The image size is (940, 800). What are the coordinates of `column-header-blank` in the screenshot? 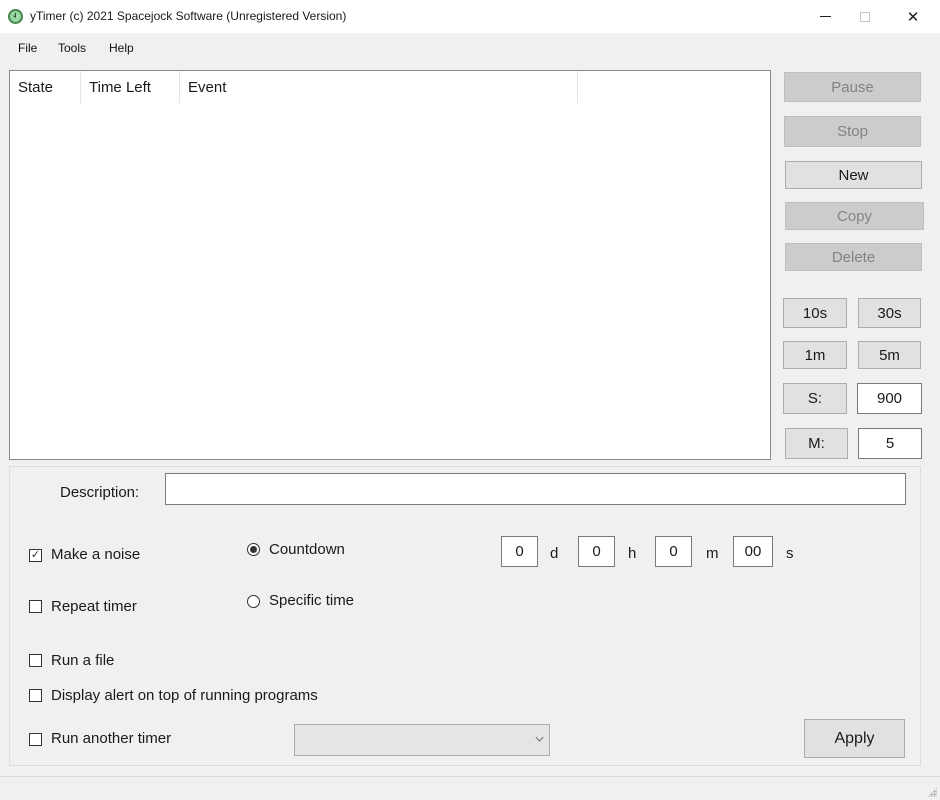 It's located at (674, 87).